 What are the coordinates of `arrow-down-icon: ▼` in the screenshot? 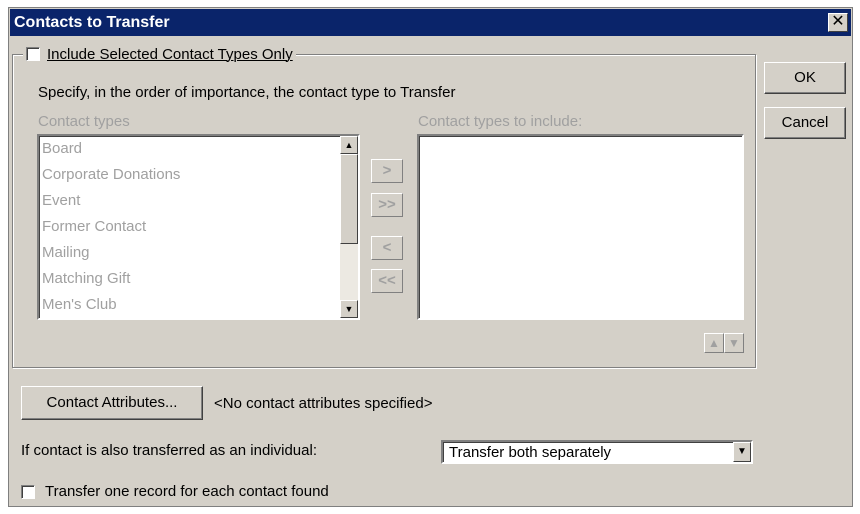 It's located at (734, 343).